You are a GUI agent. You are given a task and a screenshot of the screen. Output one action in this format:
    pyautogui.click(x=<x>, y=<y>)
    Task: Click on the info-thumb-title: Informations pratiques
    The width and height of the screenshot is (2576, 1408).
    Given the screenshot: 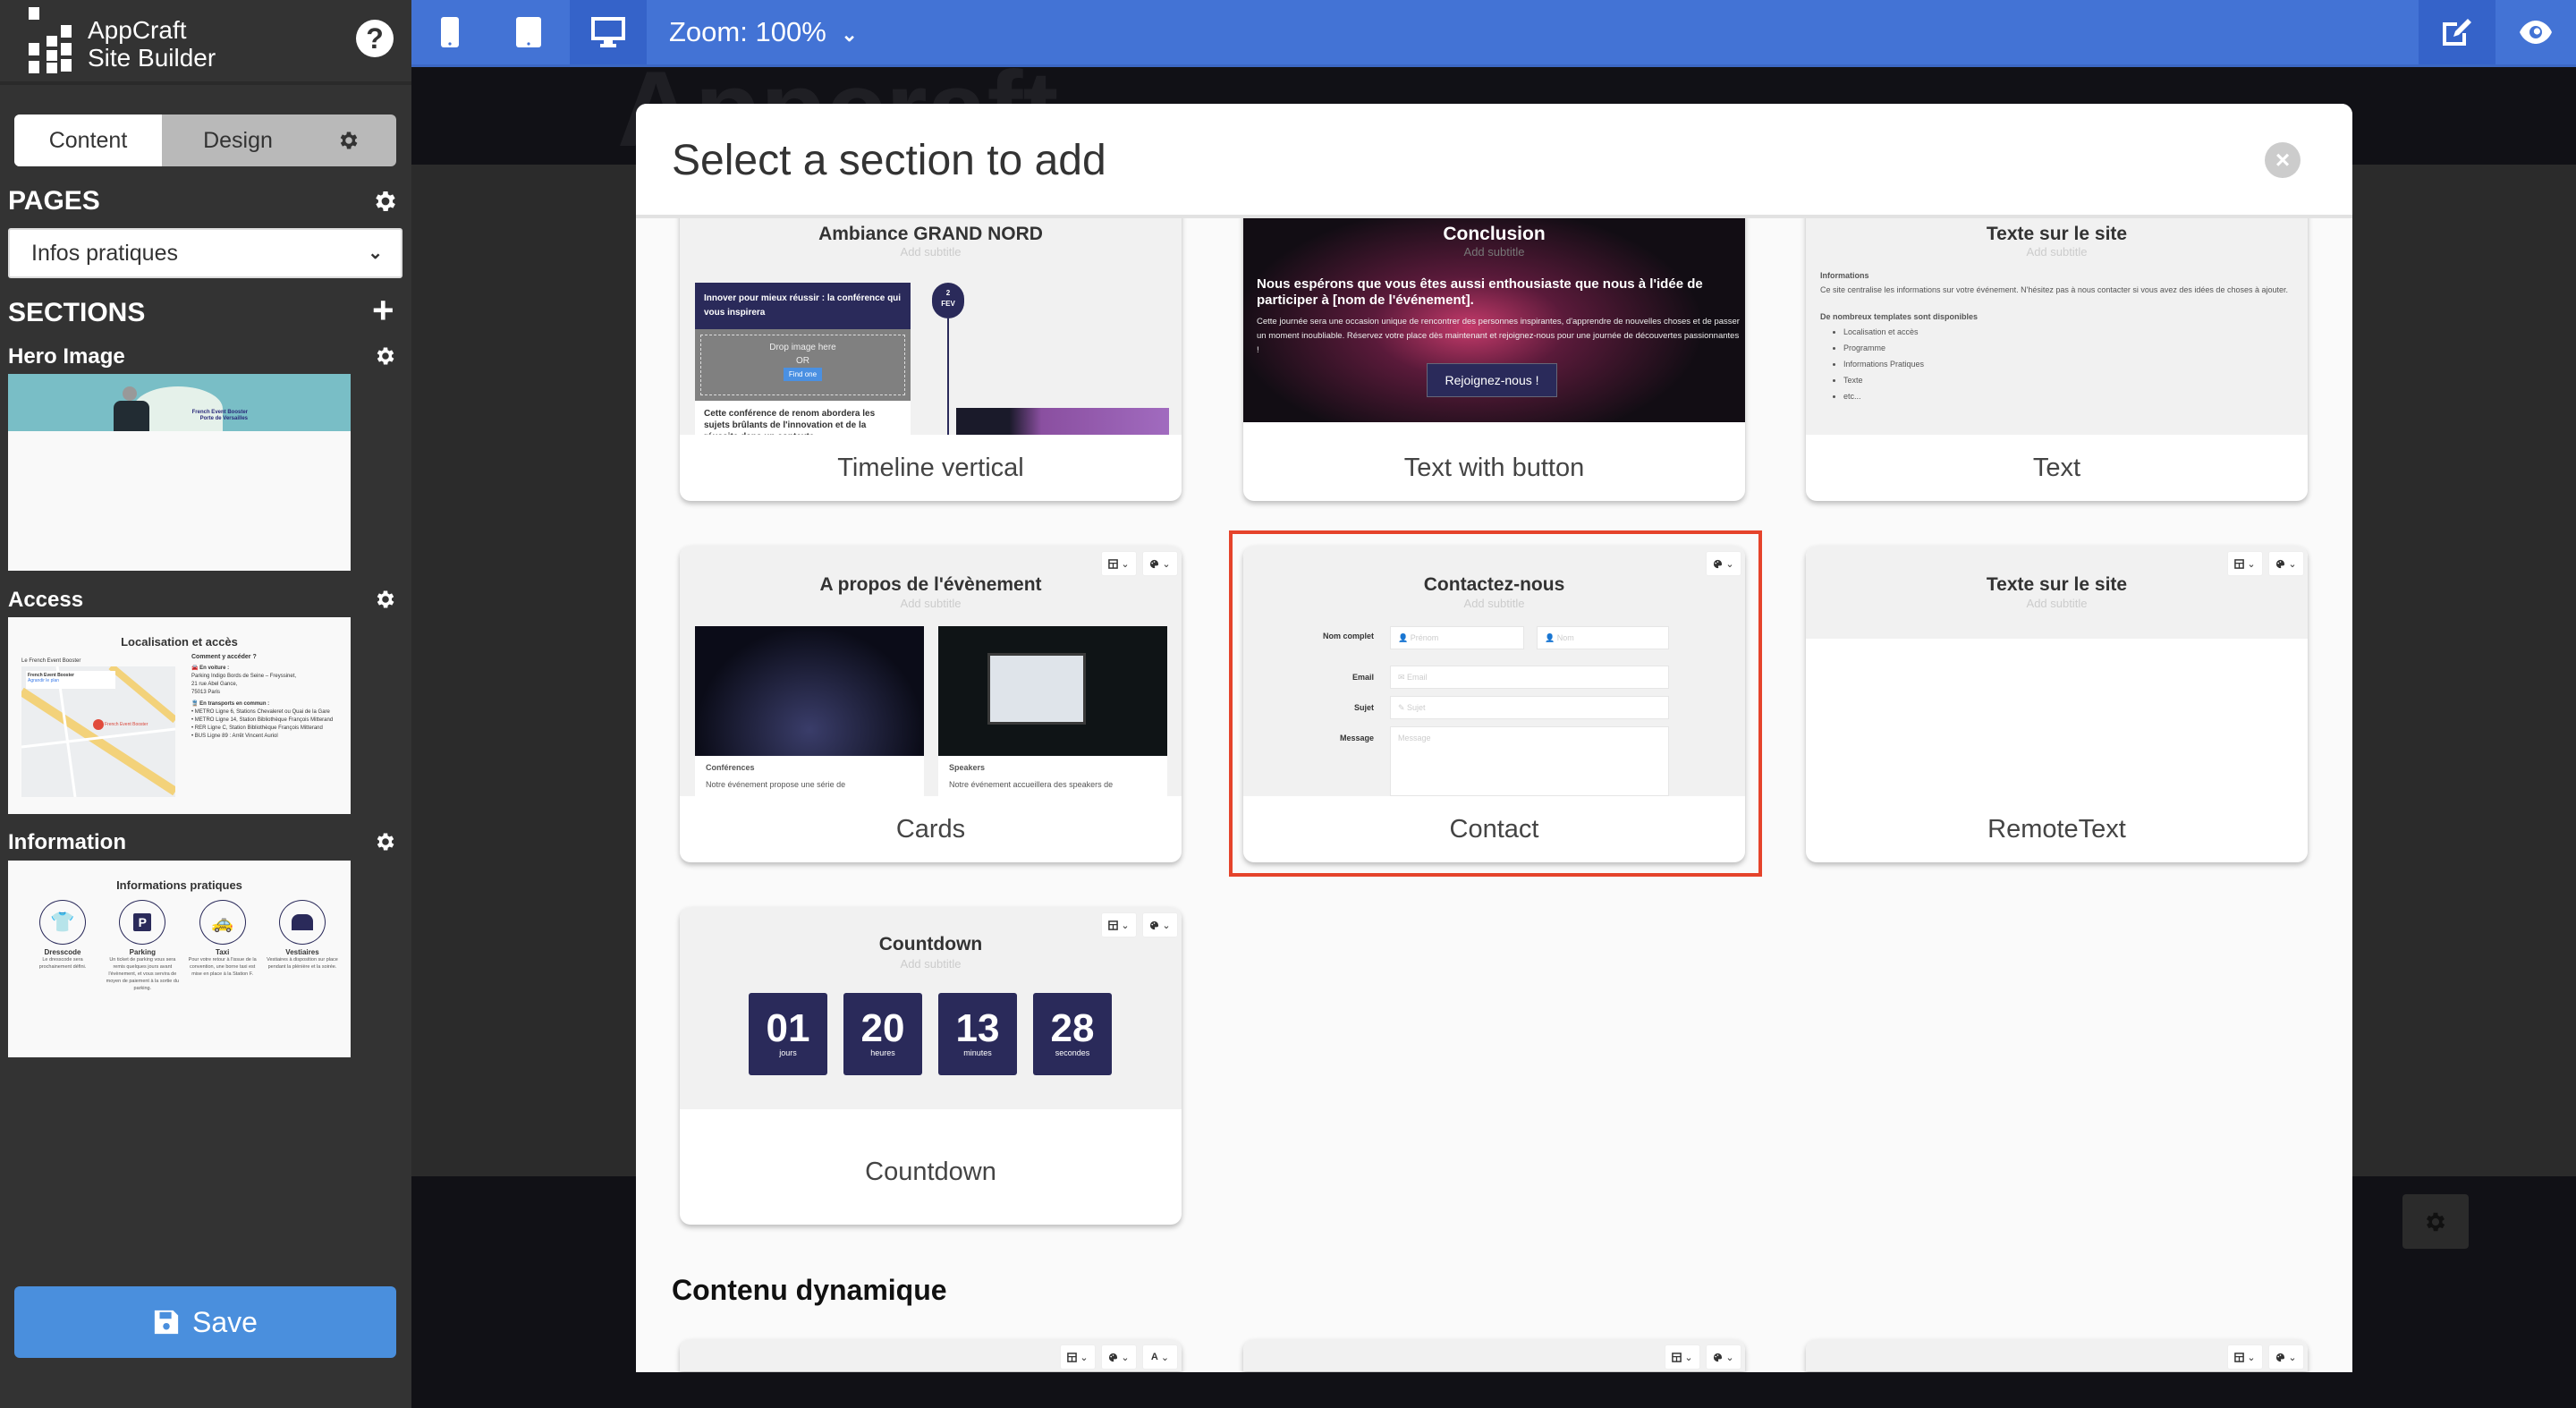 What is the action you would take?
    pyautogui.click(x=179, y=885)
    